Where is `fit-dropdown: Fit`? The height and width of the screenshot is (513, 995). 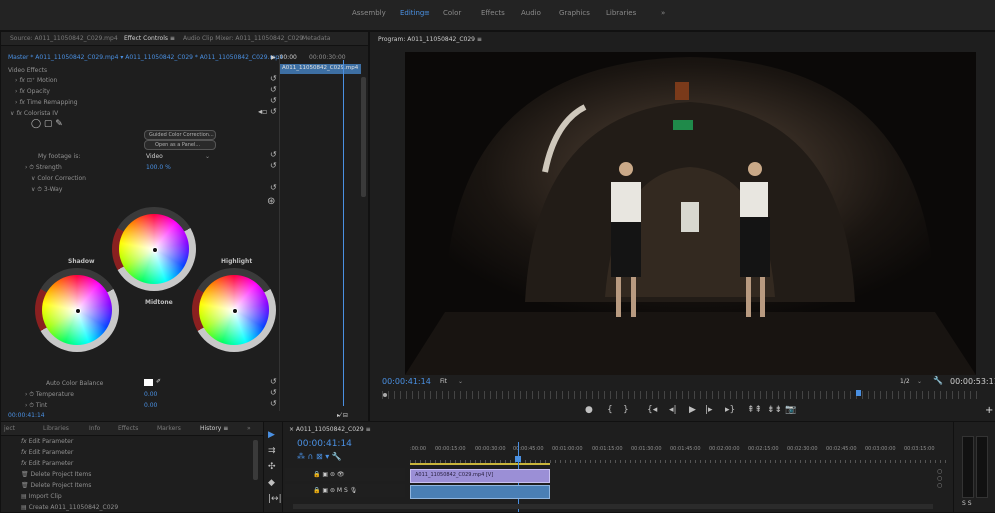
fit-dropdown: Fit is located at coordinates (443, 381).